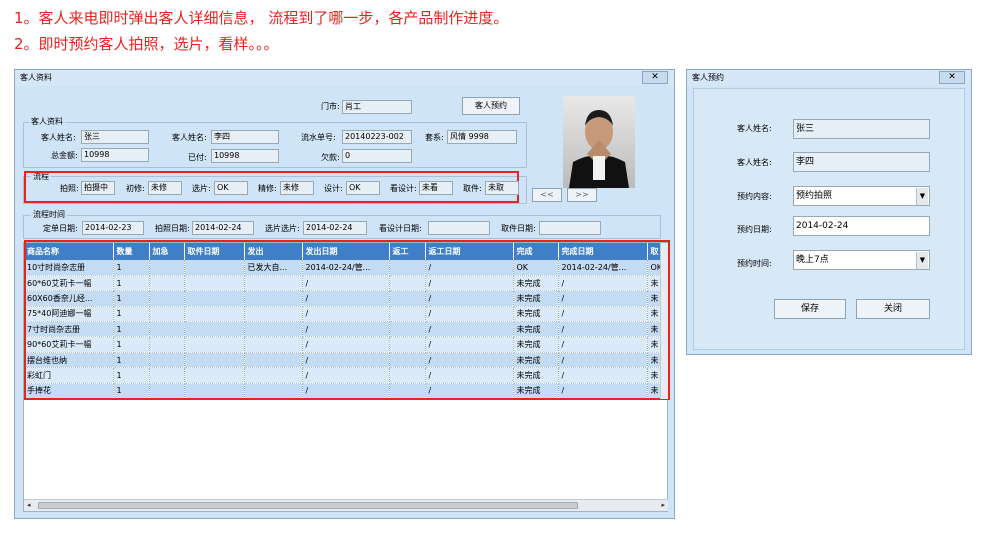 This screenshot has width=1000, height=533. What do you see at coordinates (115, 155) in the screenshot?
I see `total-field: 10998` at bounding box center [115, 155].